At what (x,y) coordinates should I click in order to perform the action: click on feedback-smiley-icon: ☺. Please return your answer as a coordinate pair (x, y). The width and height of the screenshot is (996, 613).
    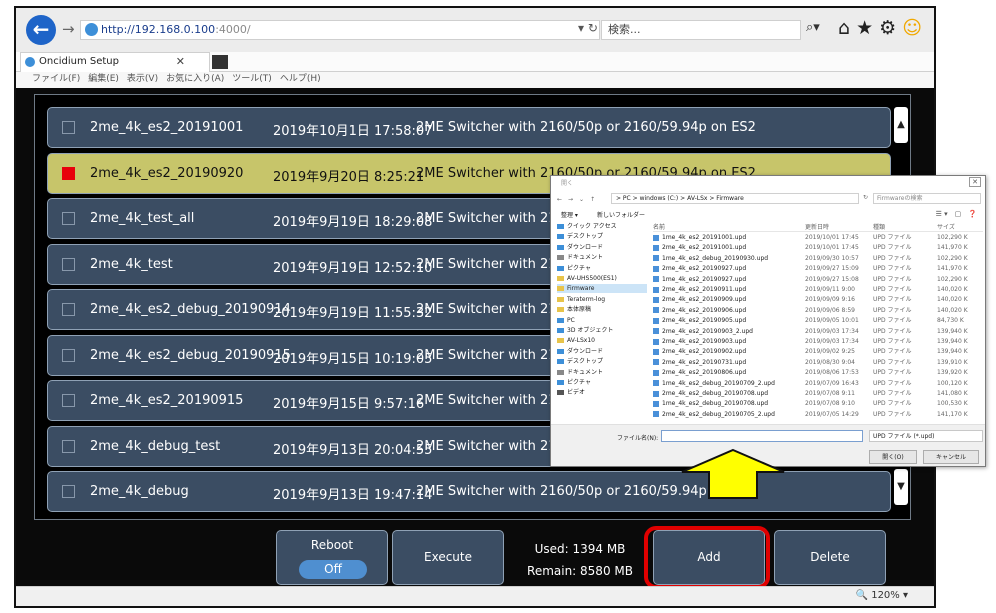
    Looking at the image, I should click on (912, 28).